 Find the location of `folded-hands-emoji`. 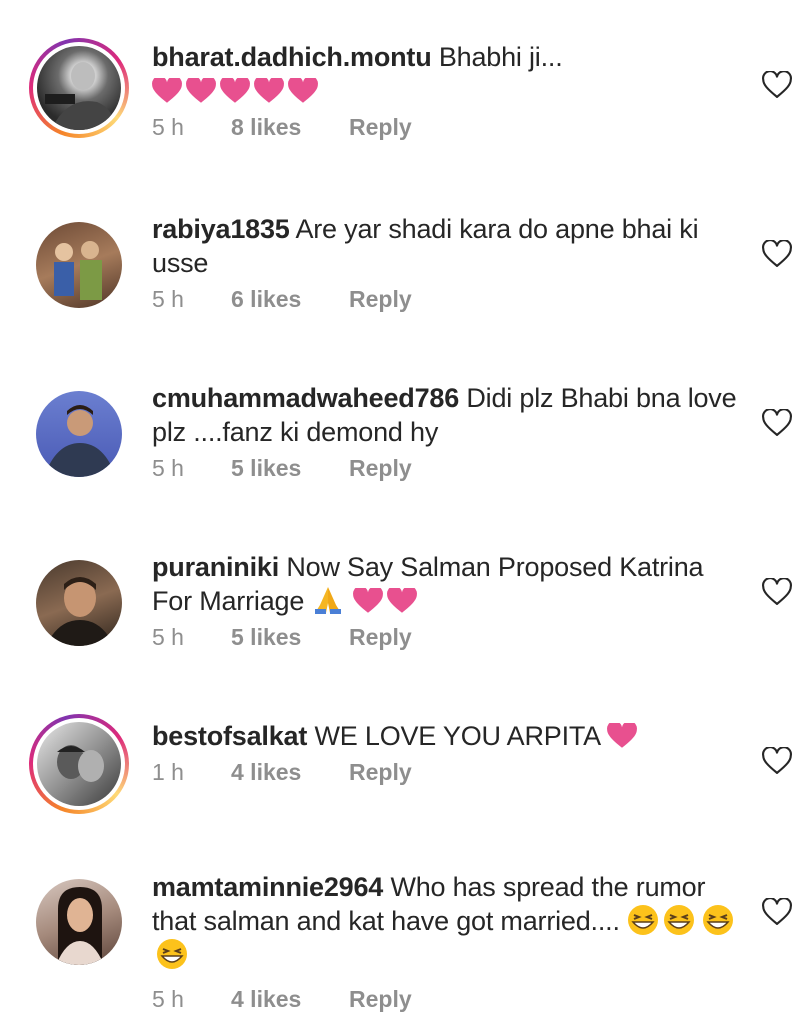

folded-hands-emoji is located at coordinates (328, 600).